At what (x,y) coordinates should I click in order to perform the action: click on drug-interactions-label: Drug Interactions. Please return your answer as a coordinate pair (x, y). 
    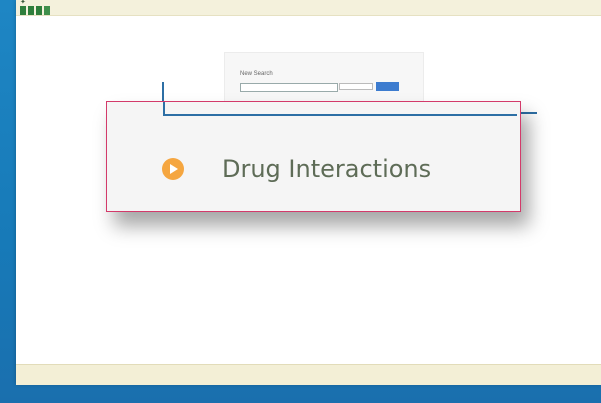
    Looking at the image, I should click on (327, 169).